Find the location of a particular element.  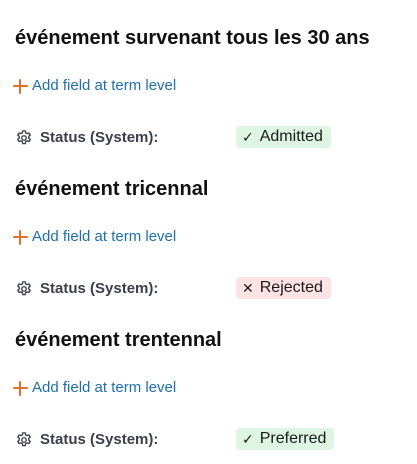

status-value: Admitted is located at coordinates (291, 136).